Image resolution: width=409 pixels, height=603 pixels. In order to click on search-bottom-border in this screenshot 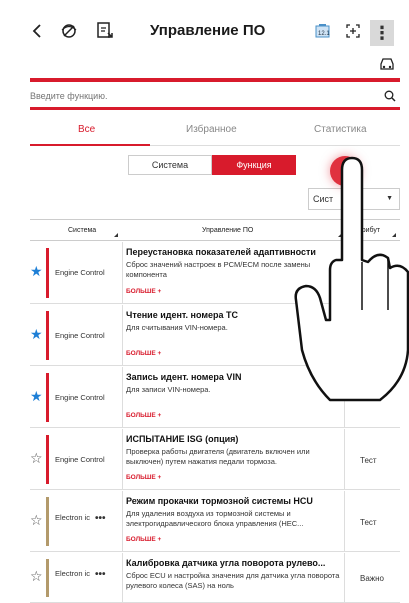, I will do `click(215, 108)`.